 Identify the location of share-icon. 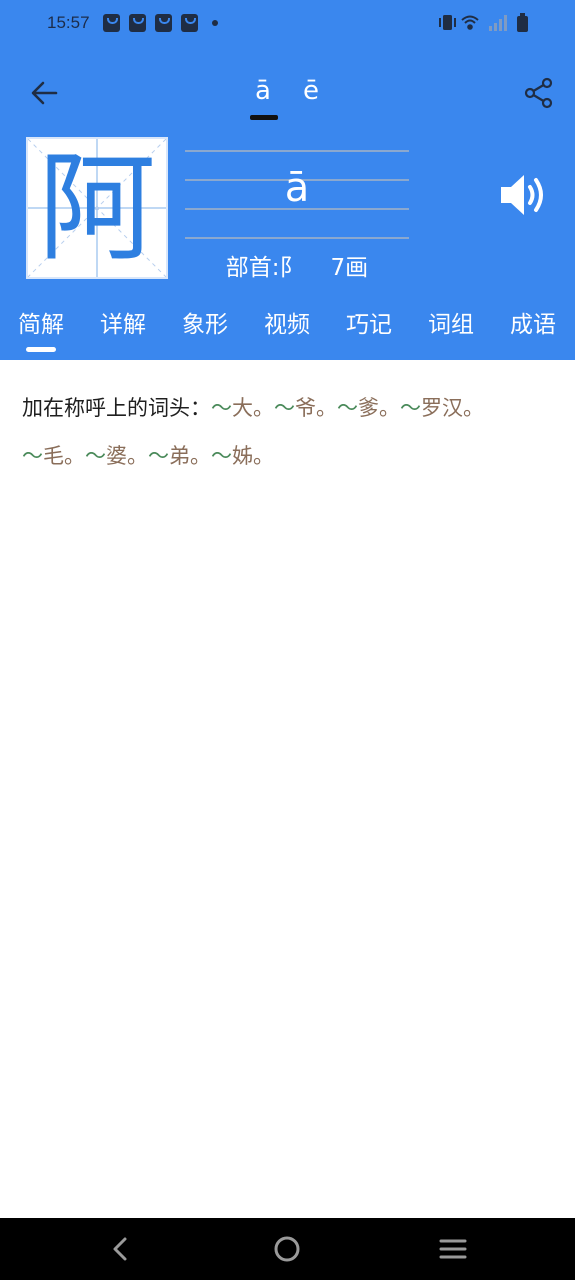
(539, 93).